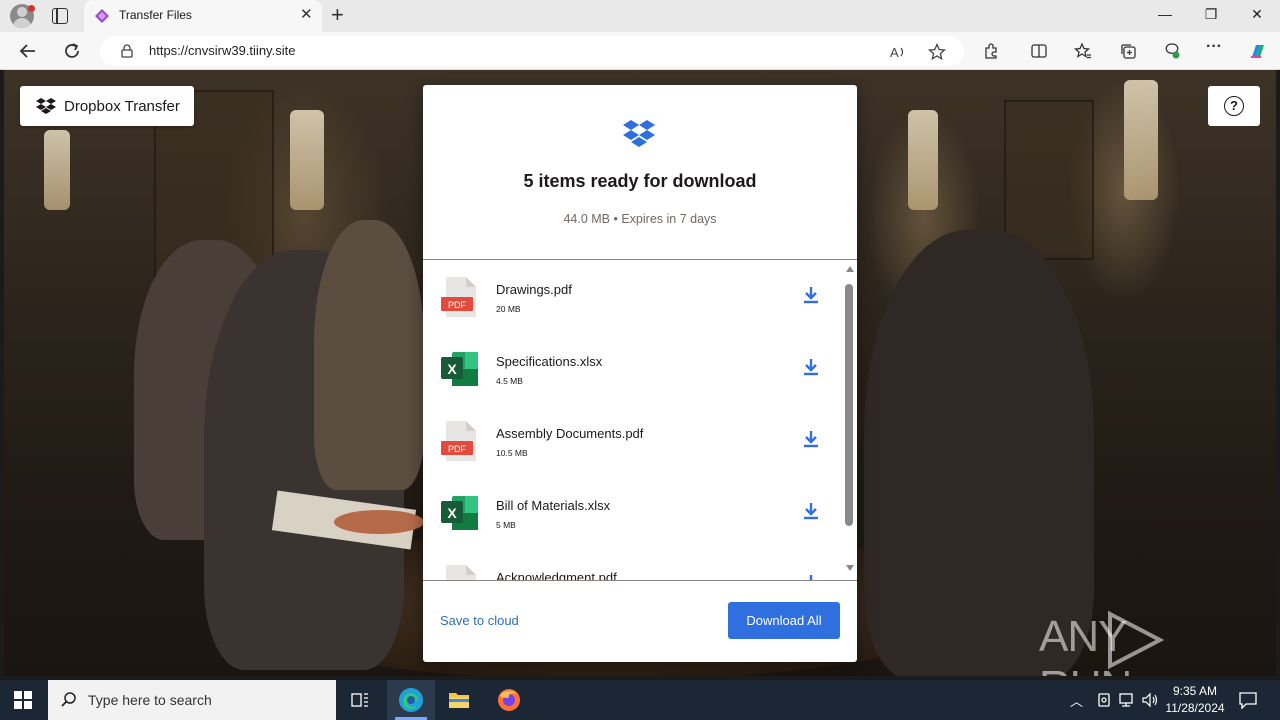 The height and width of the screenshot is (720, 1280). What do you see at coordinates (534, 289) in the screenshot?
I see `file-name: Drawings.pdf` at bounding box center [534, 289].